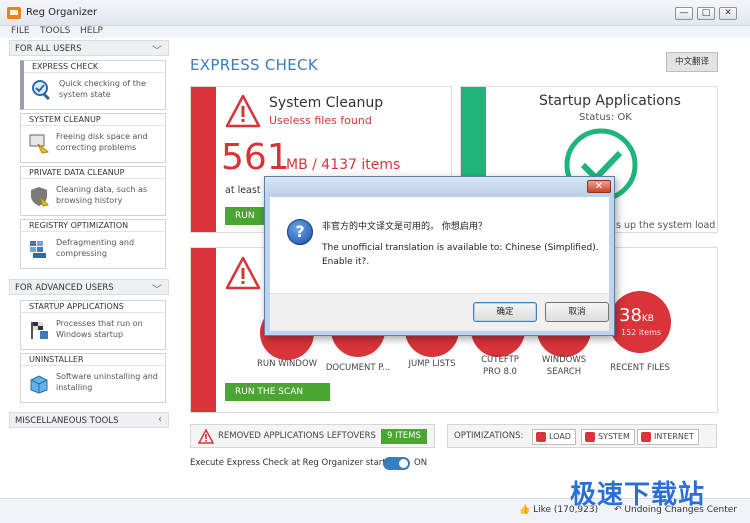 Image resolution: width=750 pixels, height=523 pixels. I want to click on run-the-scan-button: RUN THE SCAN, so click(277, 392).